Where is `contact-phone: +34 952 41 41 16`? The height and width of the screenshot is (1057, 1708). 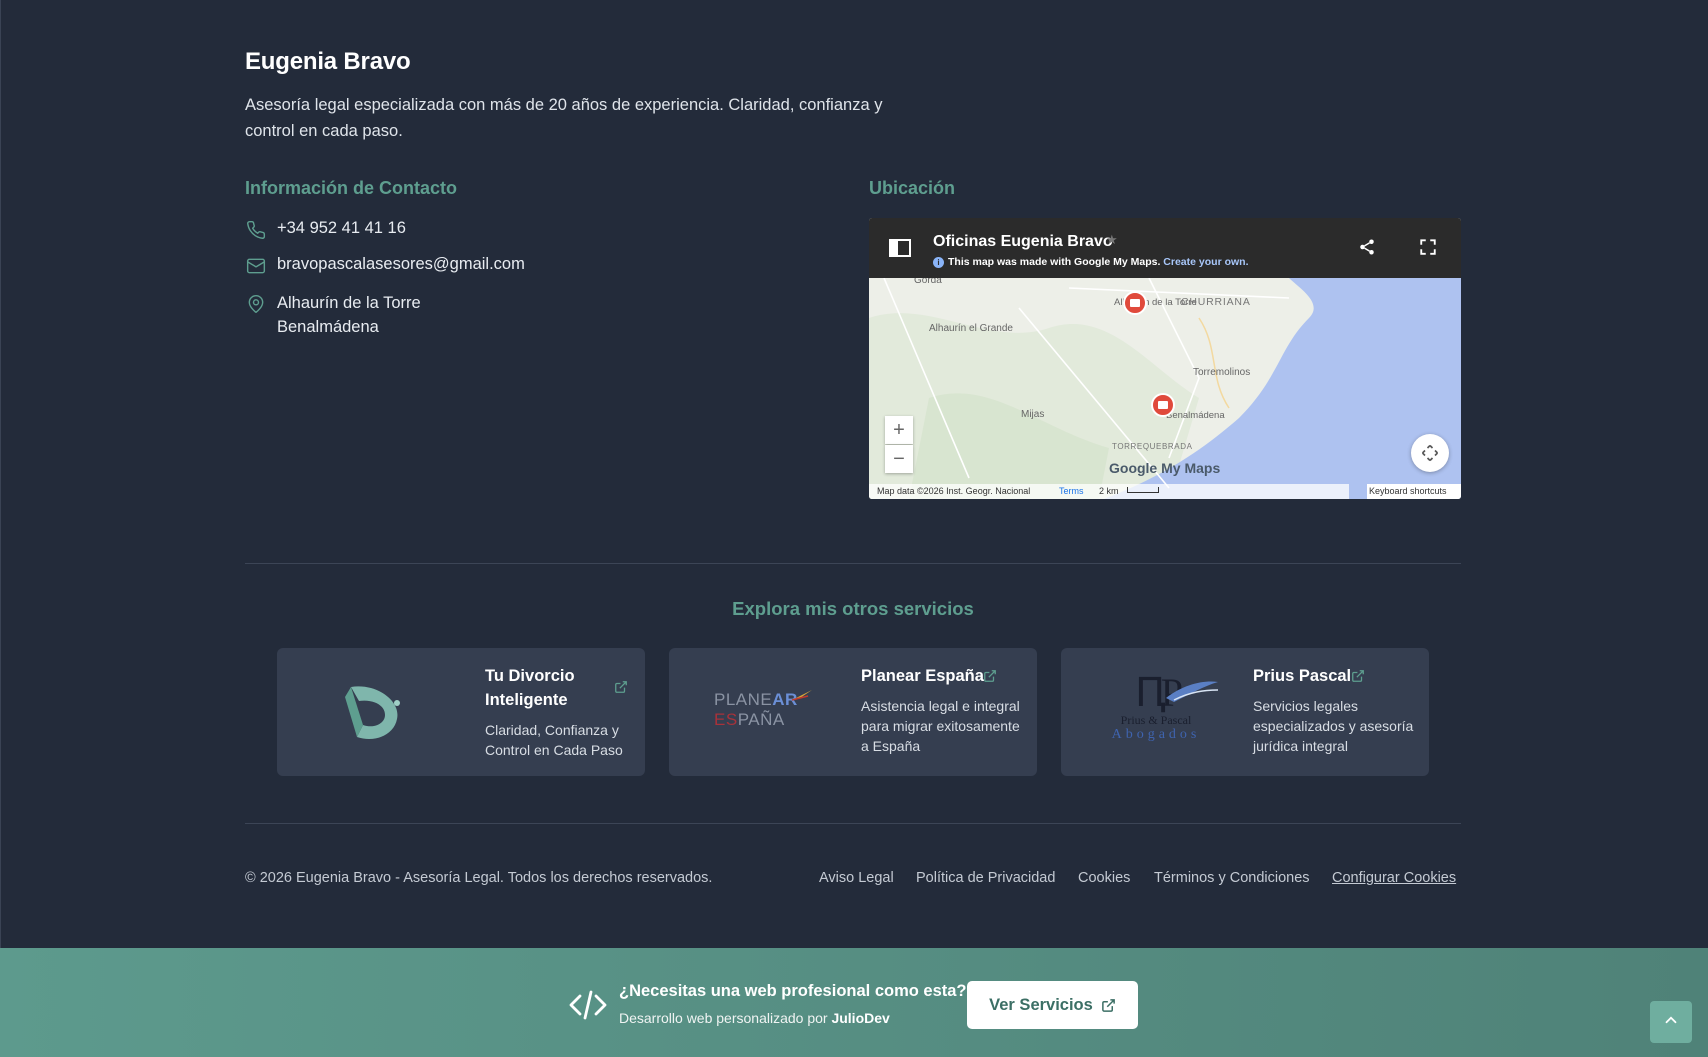 contact-phone: +34 952 41 41 16 is located at coordinates (325, 230).